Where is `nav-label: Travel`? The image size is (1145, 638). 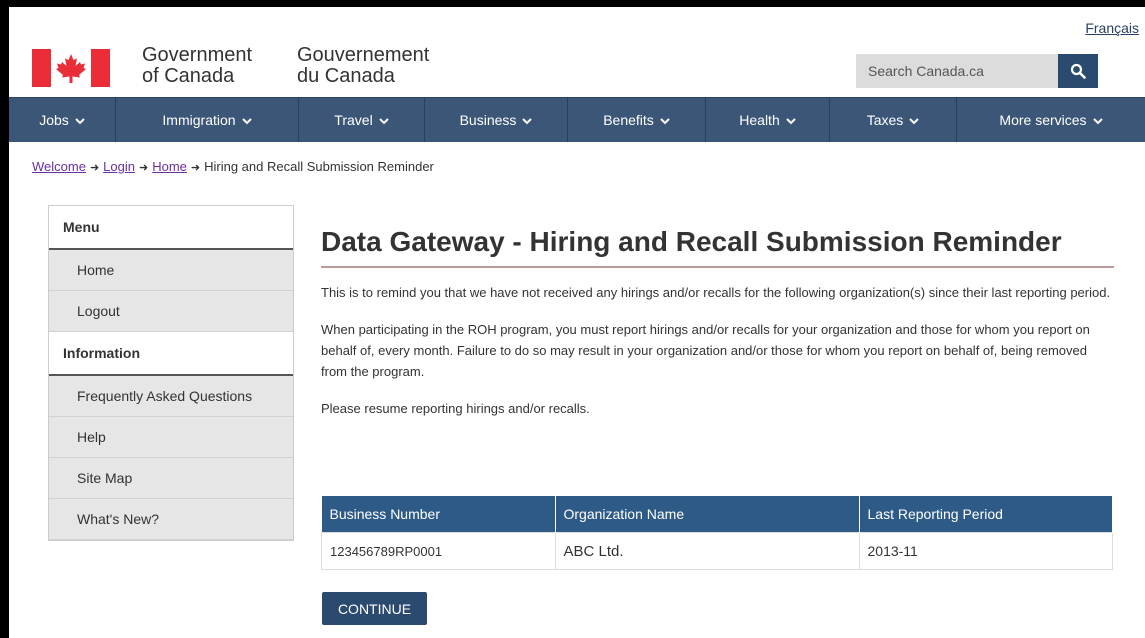
nav-label: Travel is located at coordinates (353, 120).